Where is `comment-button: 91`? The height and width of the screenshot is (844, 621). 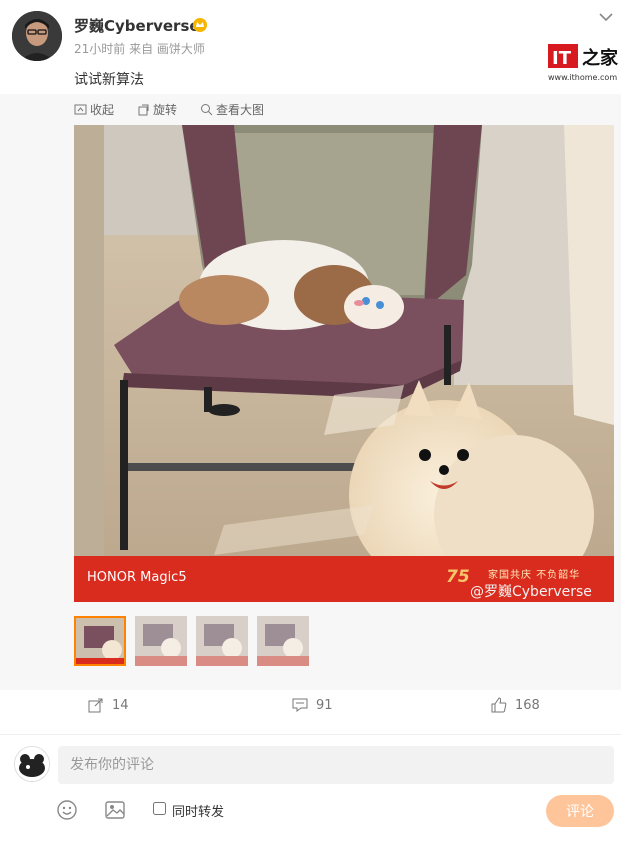
comment-button: 91 is located at coordinates (312, 705).